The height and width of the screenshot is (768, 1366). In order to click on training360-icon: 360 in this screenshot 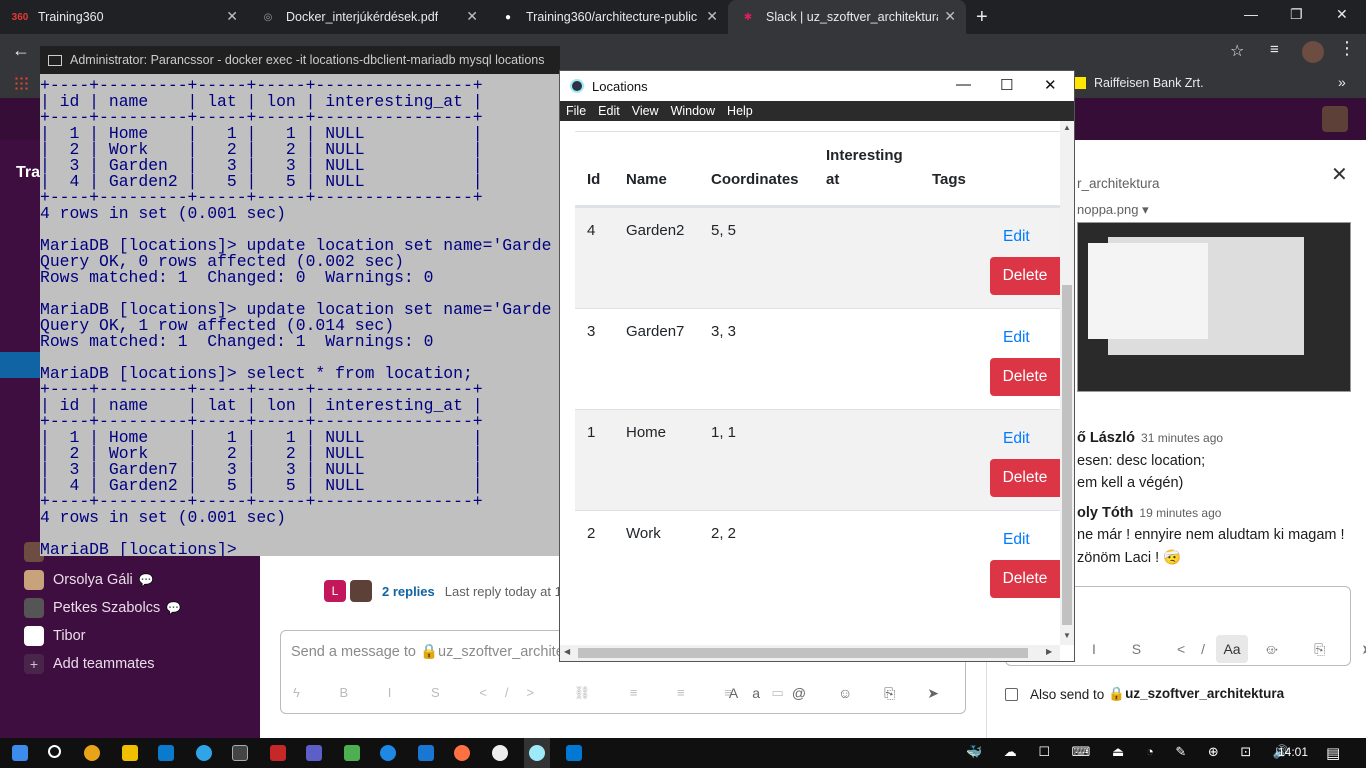, I will do `click(20, 17)`.